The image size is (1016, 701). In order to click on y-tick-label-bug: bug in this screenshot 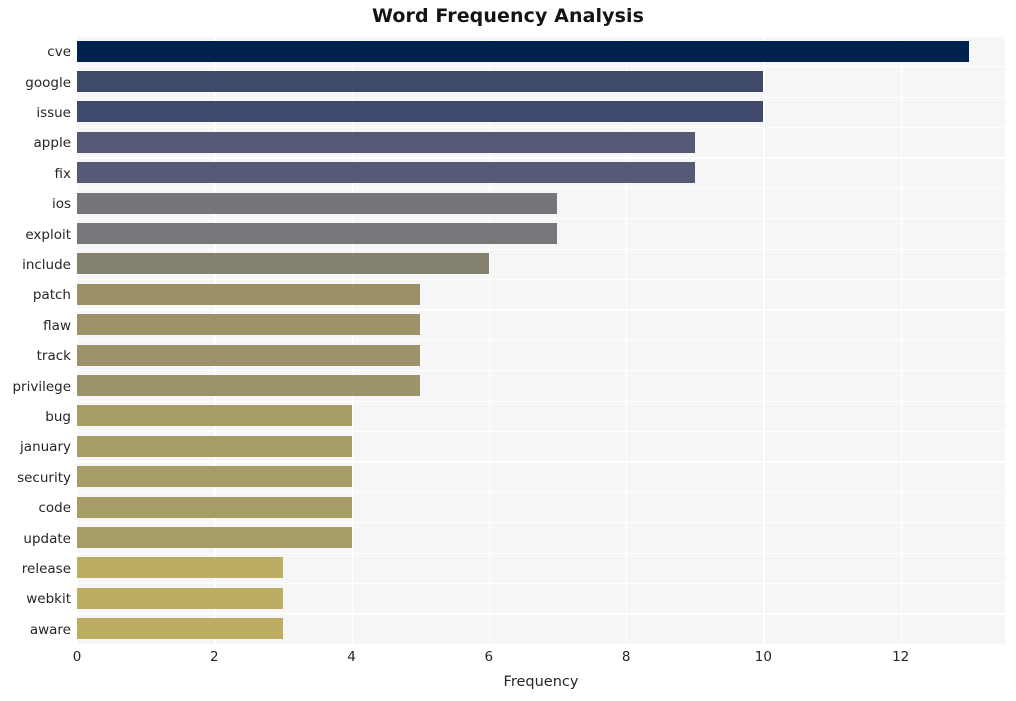, I will do `click(58, 417)`.